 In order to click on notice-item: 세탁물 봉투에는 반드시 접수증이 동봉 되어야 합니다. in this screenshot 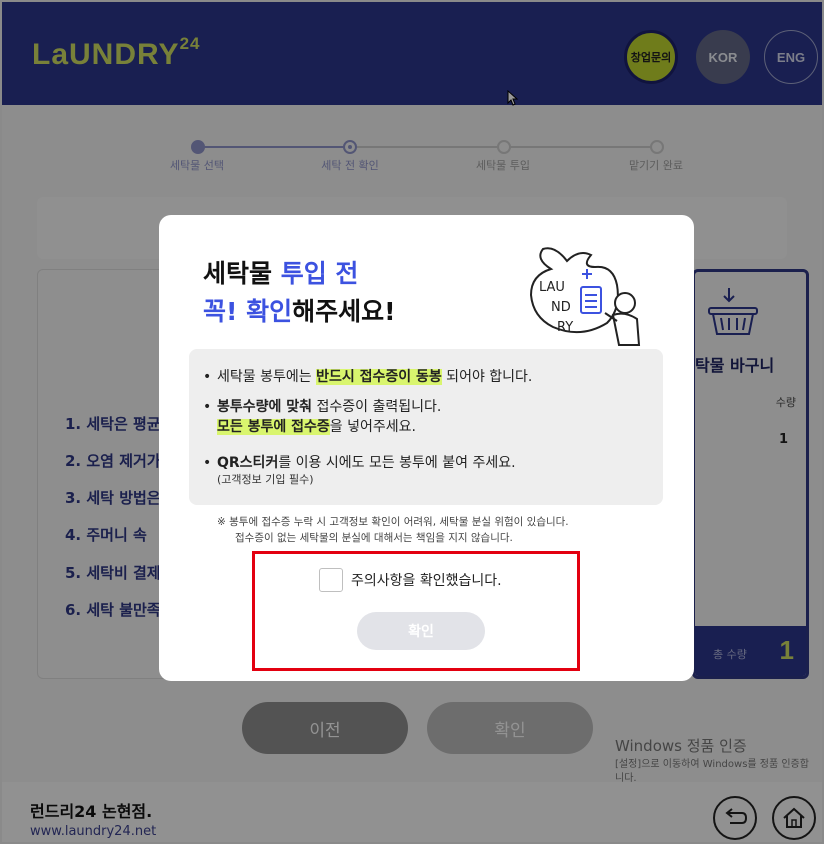, I will do `click(367, 377)`.